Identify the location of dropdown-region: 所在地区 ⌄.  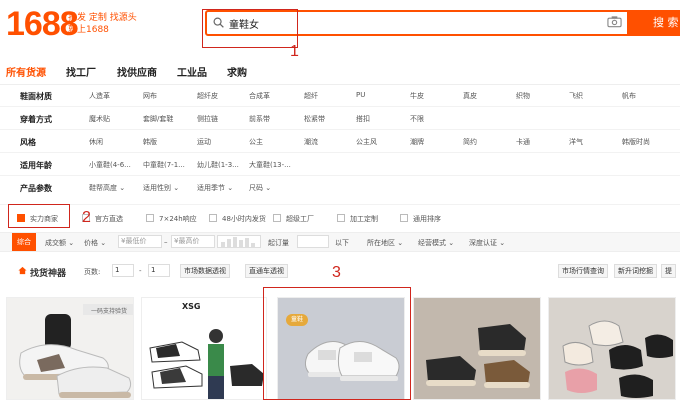
(385, 243).